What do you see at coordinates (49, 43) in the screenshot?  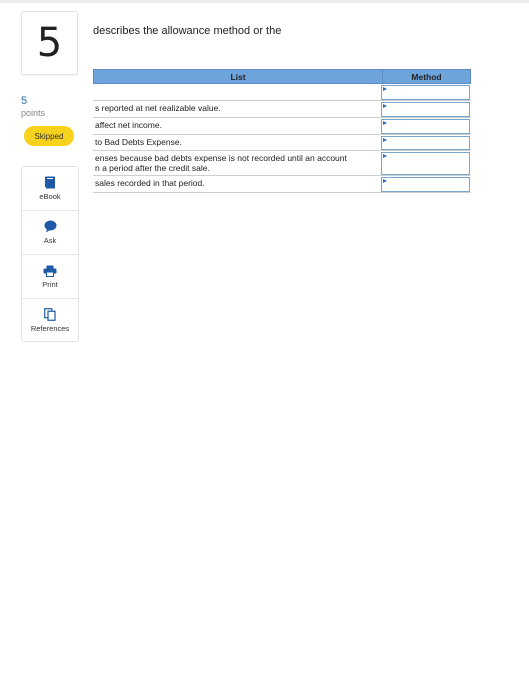 I see `question-number: 5` at bounding box center [49, 43].